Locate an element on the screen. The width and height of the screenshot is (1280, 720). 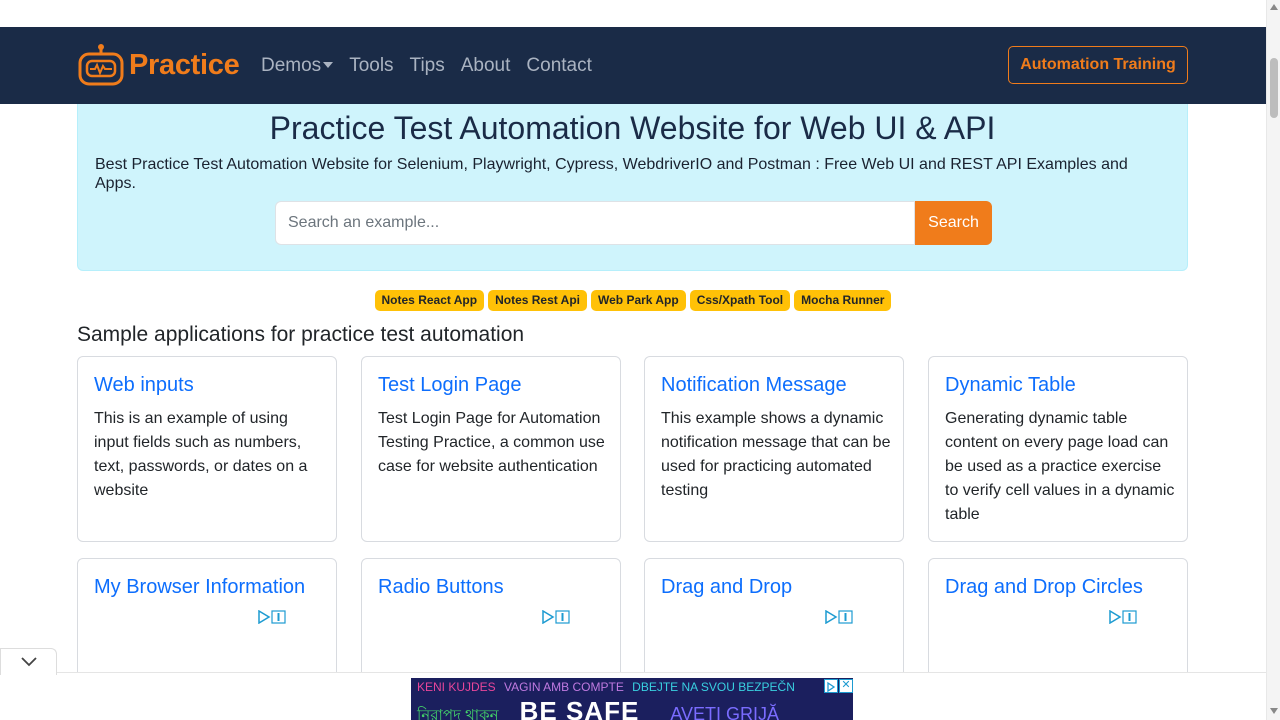
badge-mocha-runner: Mocha Runner is located at coordinates (843, 300).